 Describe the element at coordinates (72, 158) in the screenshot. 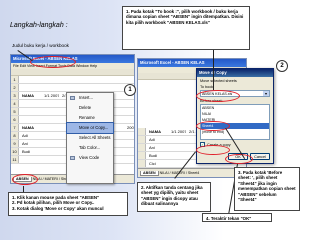

I see `code-icon` at that location.